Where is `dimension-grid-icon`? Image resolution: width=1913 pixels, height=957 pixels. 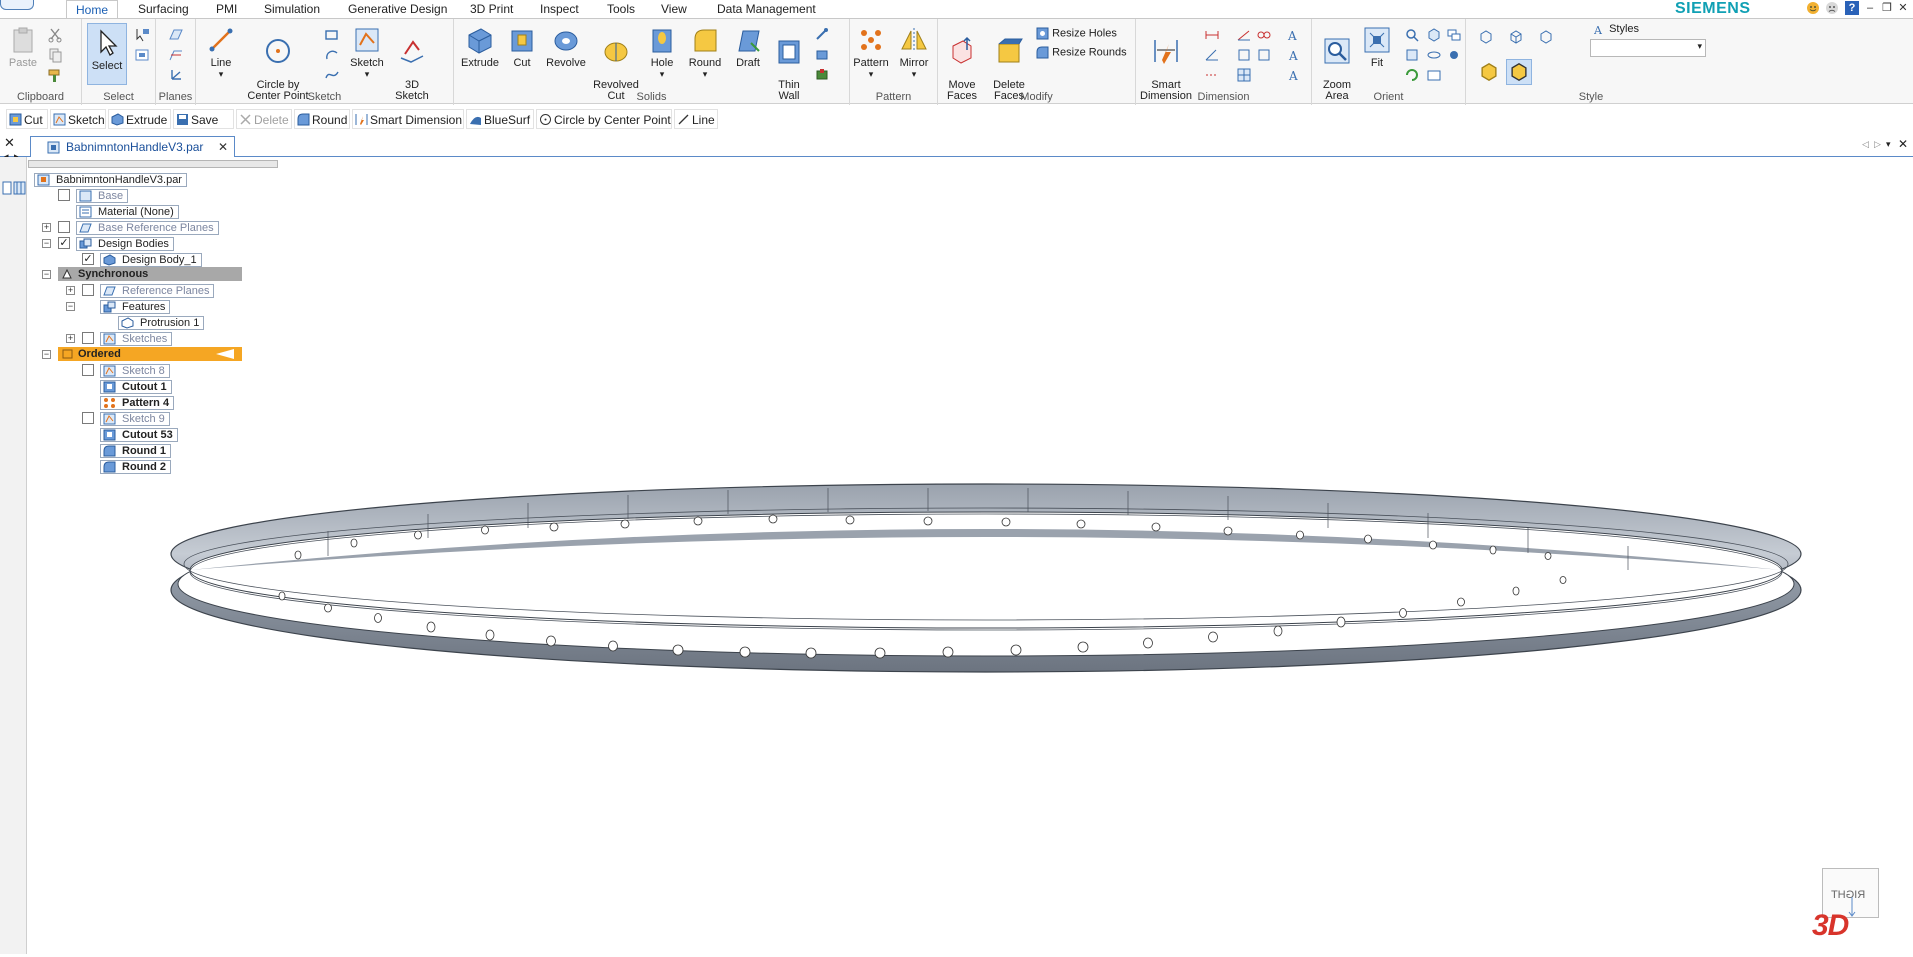 dimension-grid-icon is located at coordinates (1244, 75).